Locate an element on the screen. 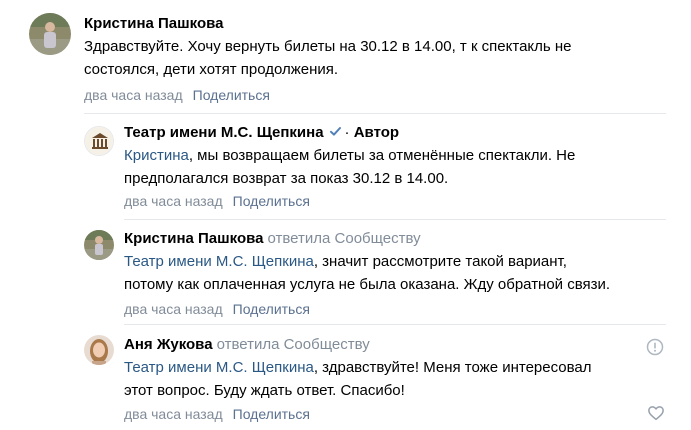 The height and width of the screenshot is (430, 691). author-role: Автор is located at coordinates (376, 132).